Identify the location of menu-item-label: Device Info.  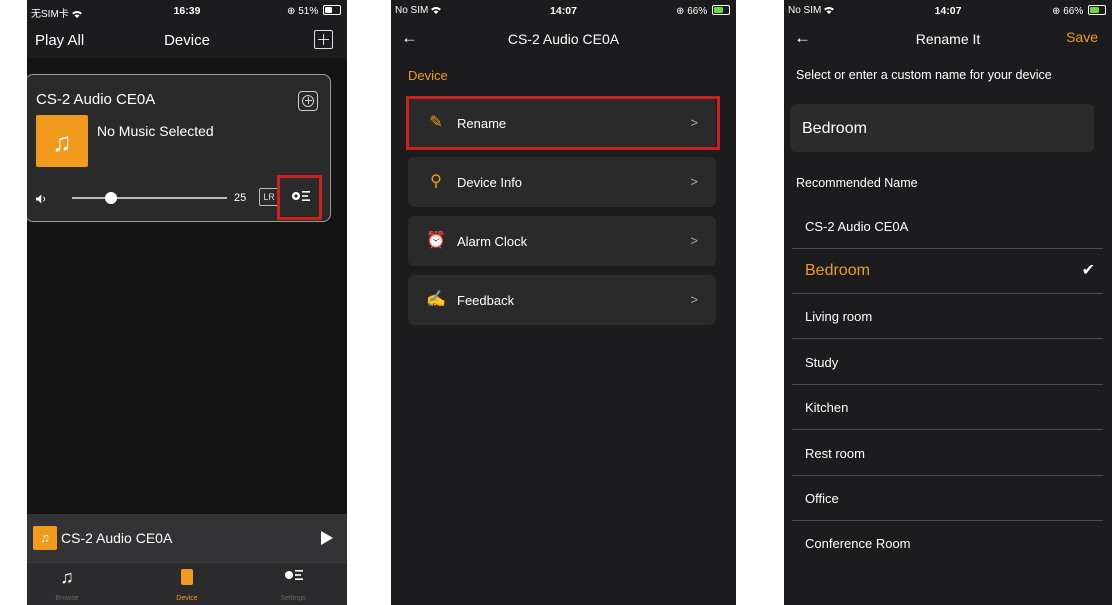
(490, 182).